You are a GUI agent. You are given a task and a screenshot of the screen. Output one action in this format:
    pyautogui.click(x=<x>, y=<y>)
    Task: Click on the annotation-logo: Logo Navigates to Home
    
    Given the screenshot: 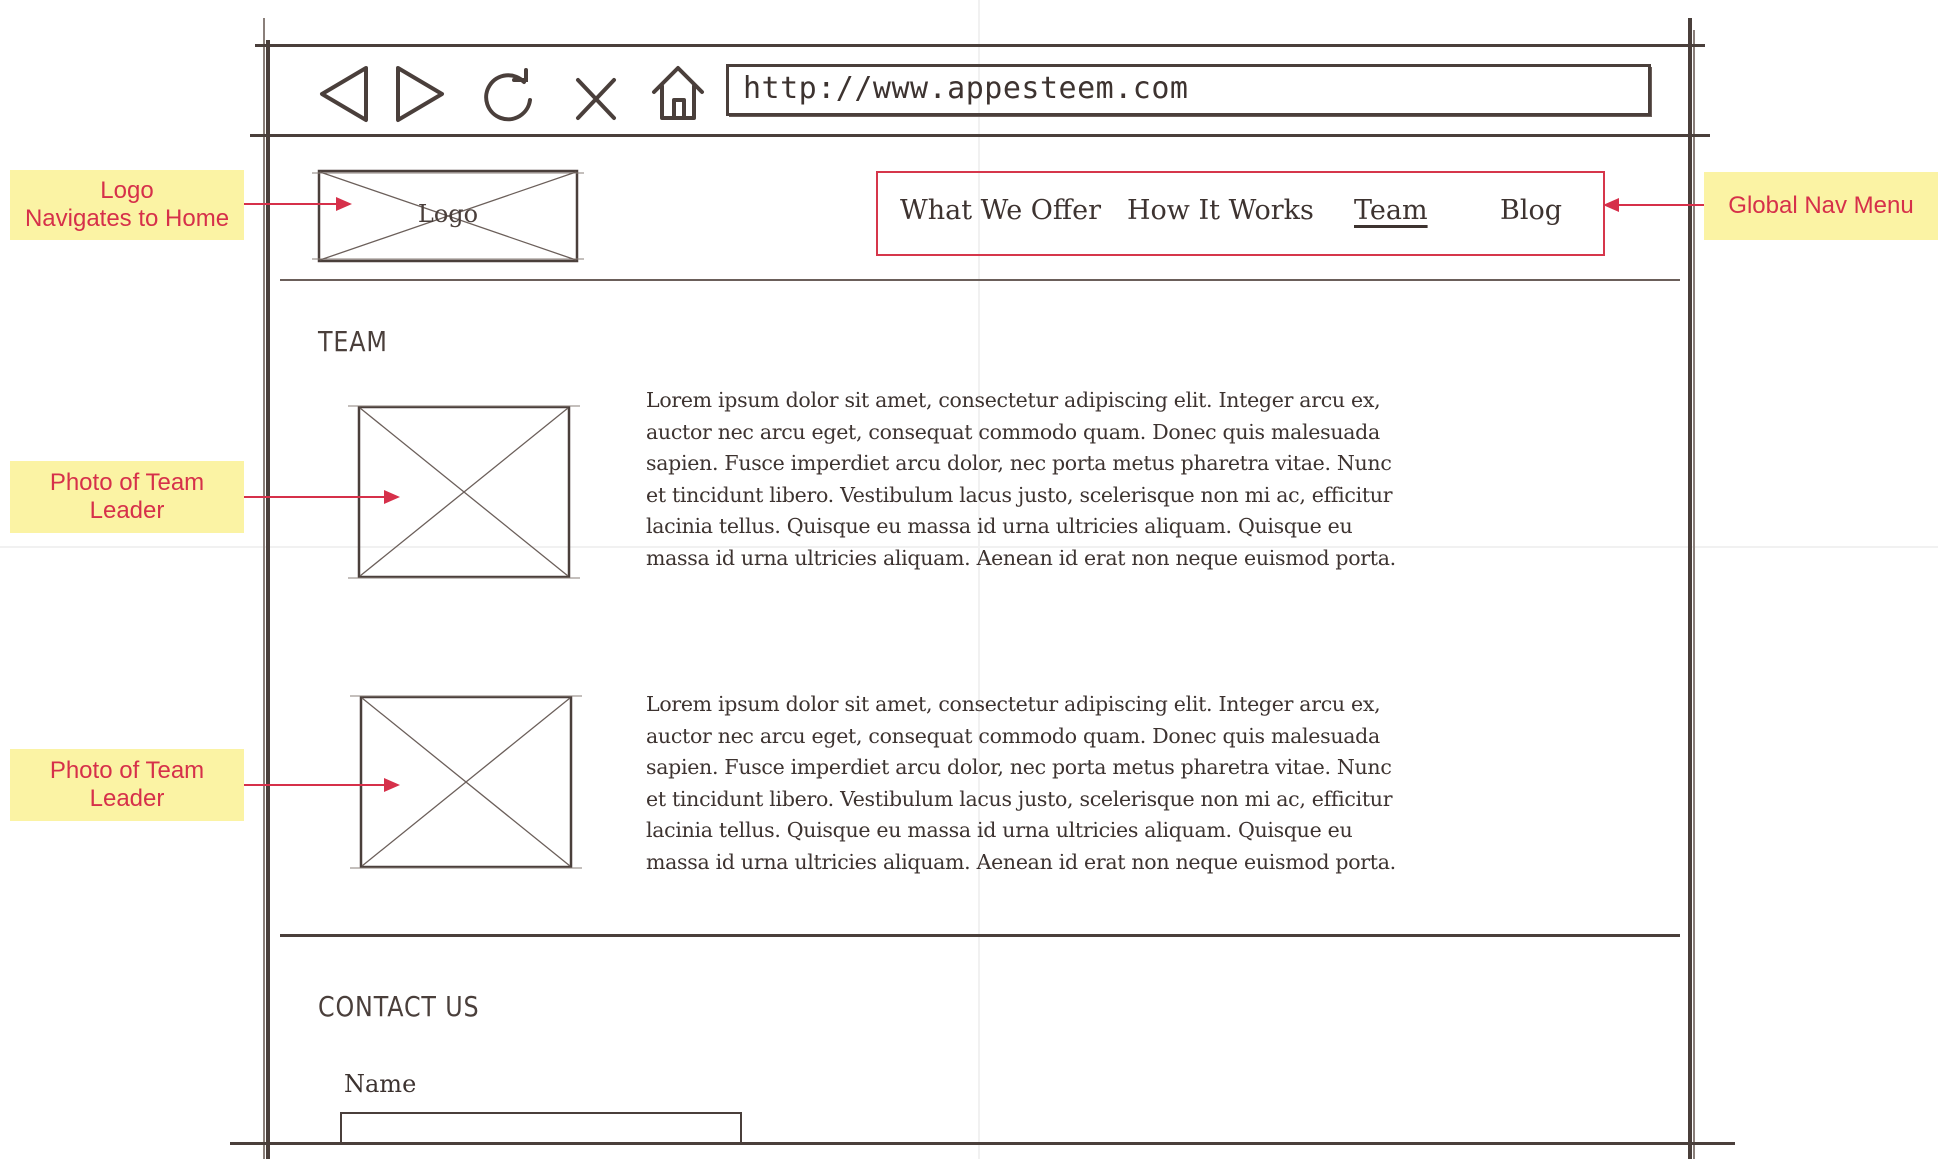 What is the action you would take?
    pyautogui.click(x=127, y=205)
    